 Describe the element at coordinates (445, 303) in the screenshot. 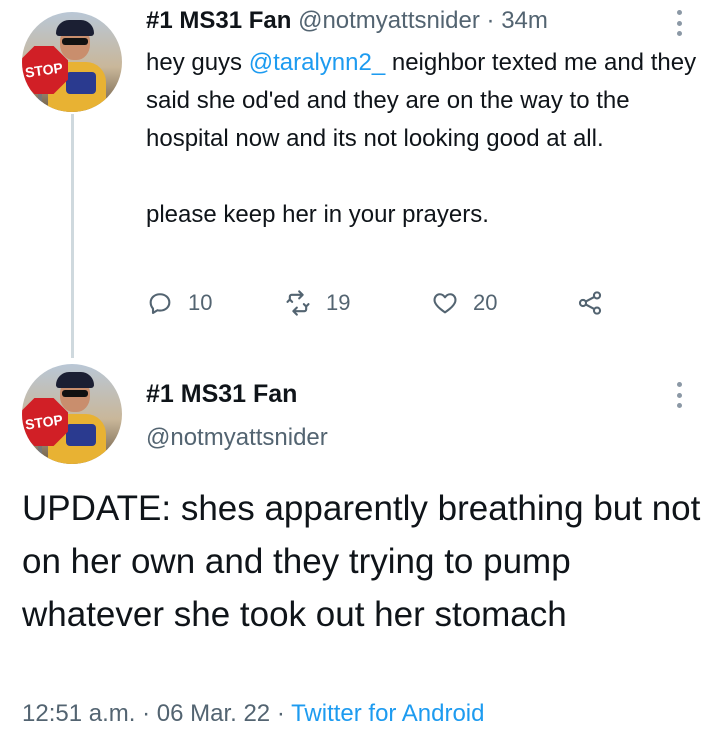

I see `like-icon` at that location.